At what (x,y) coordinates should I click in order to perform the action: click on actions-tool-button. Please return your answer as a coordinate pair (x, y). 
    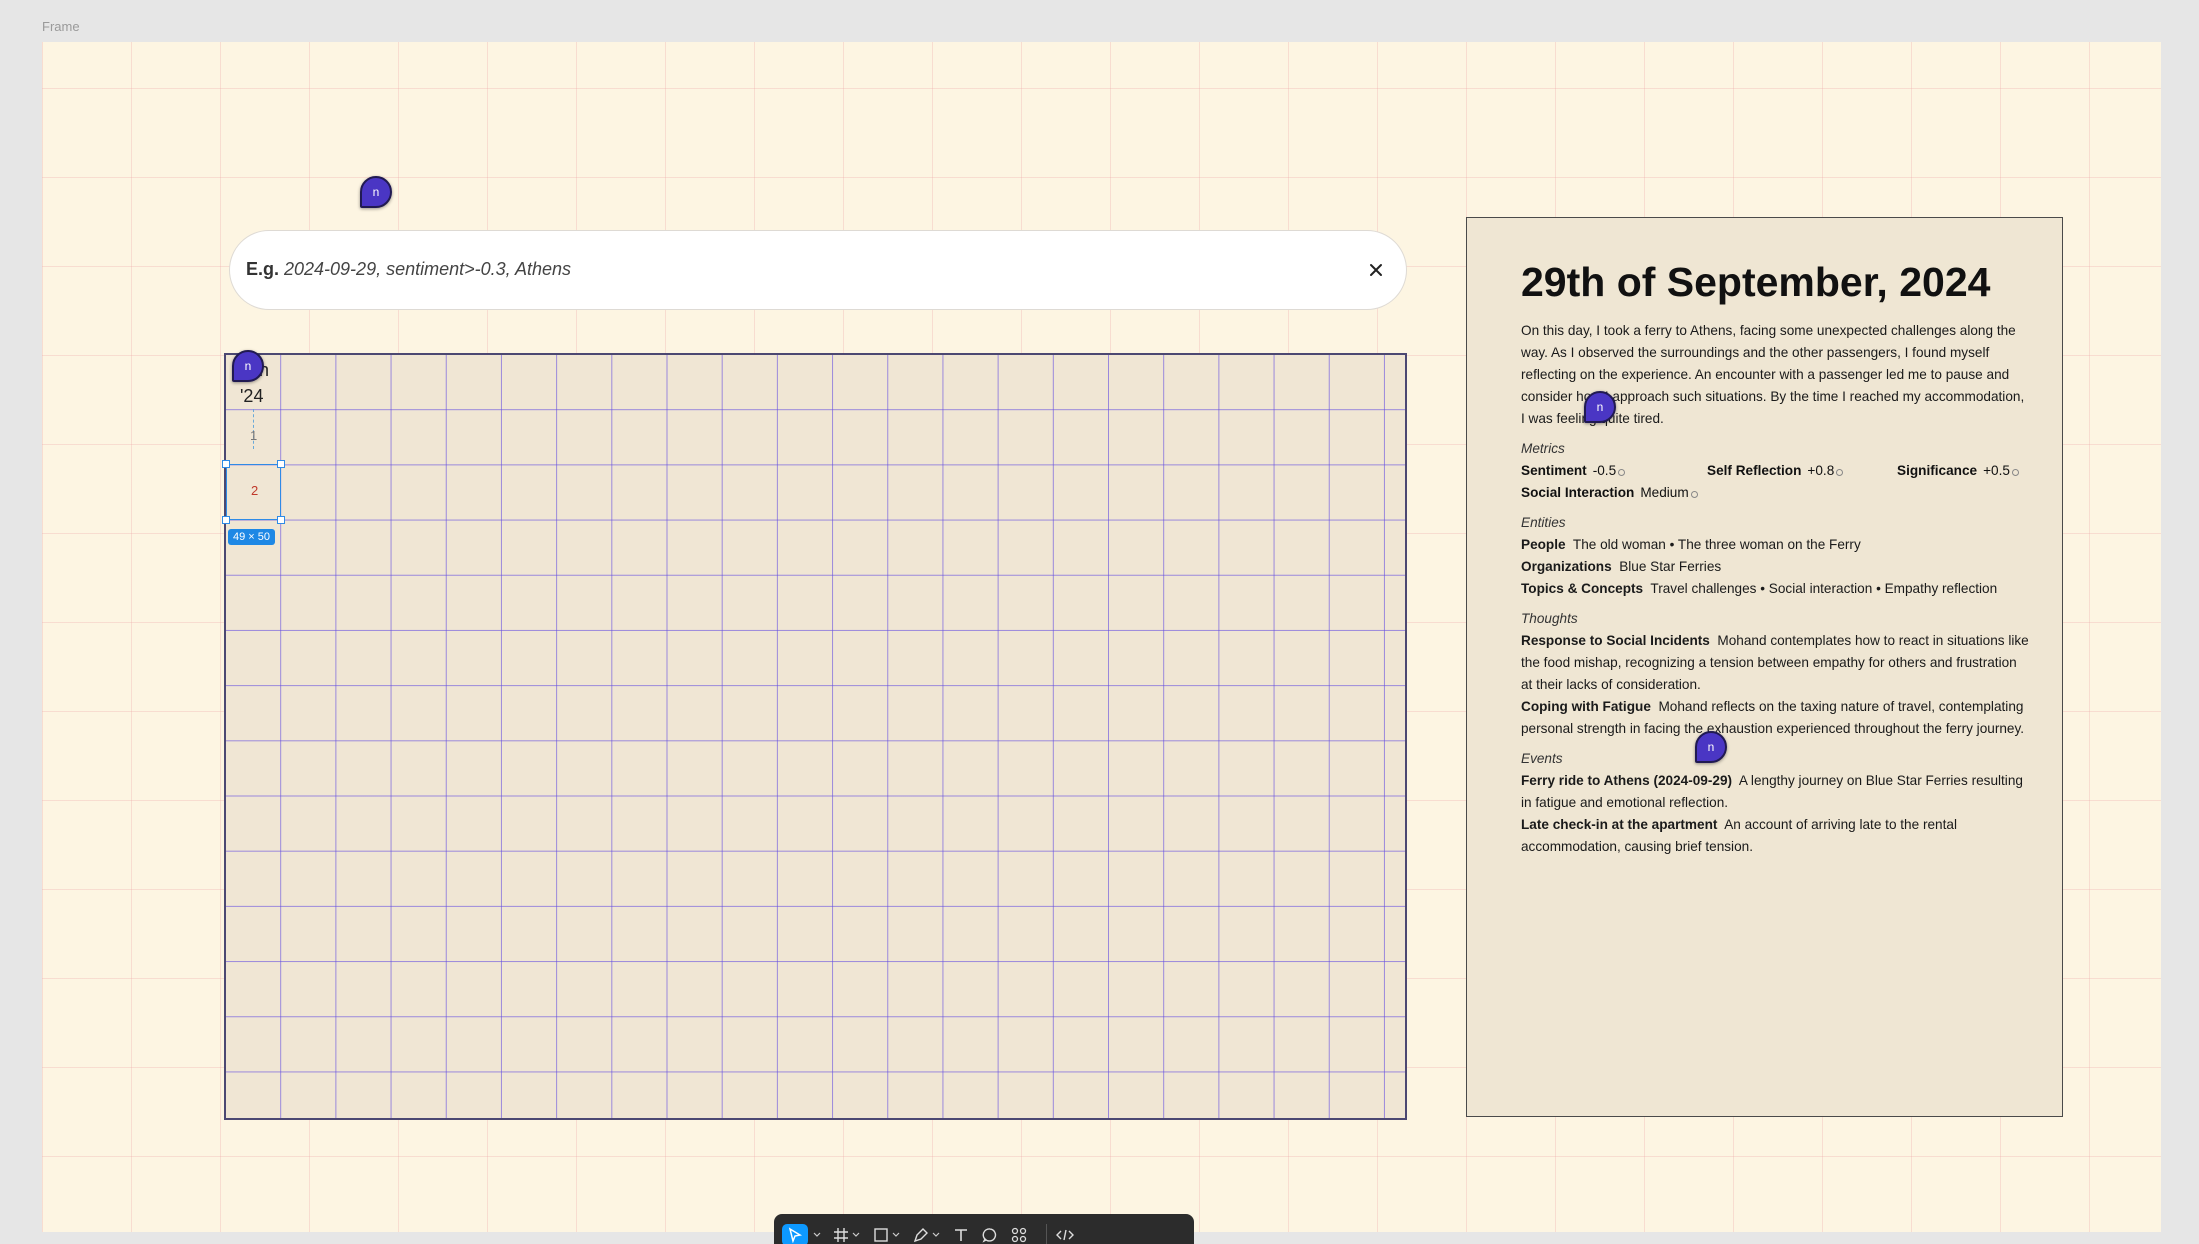
    Looking at the image, I should click on (1020, 1234).